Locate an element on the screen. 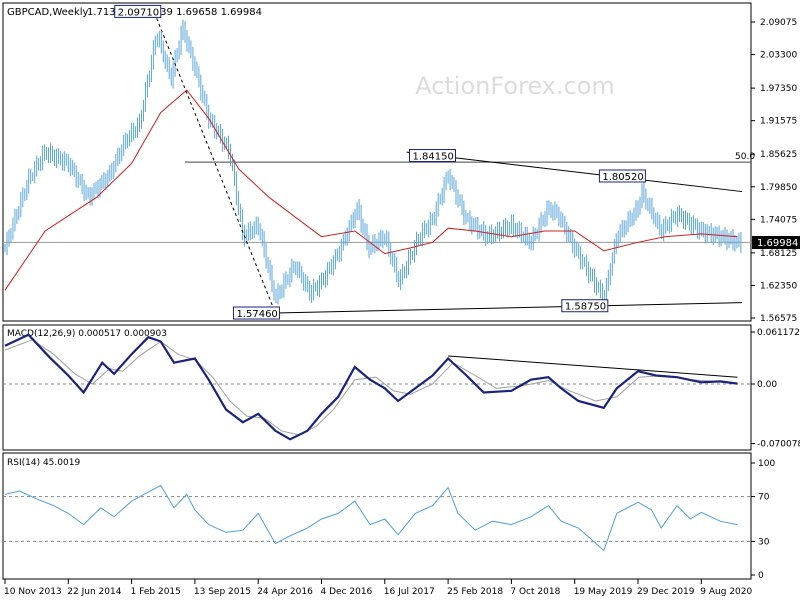 The height and width of the screenshot is (600, 800). price-y-tick-label: 1.85625 is located at coordinates (778, 155).